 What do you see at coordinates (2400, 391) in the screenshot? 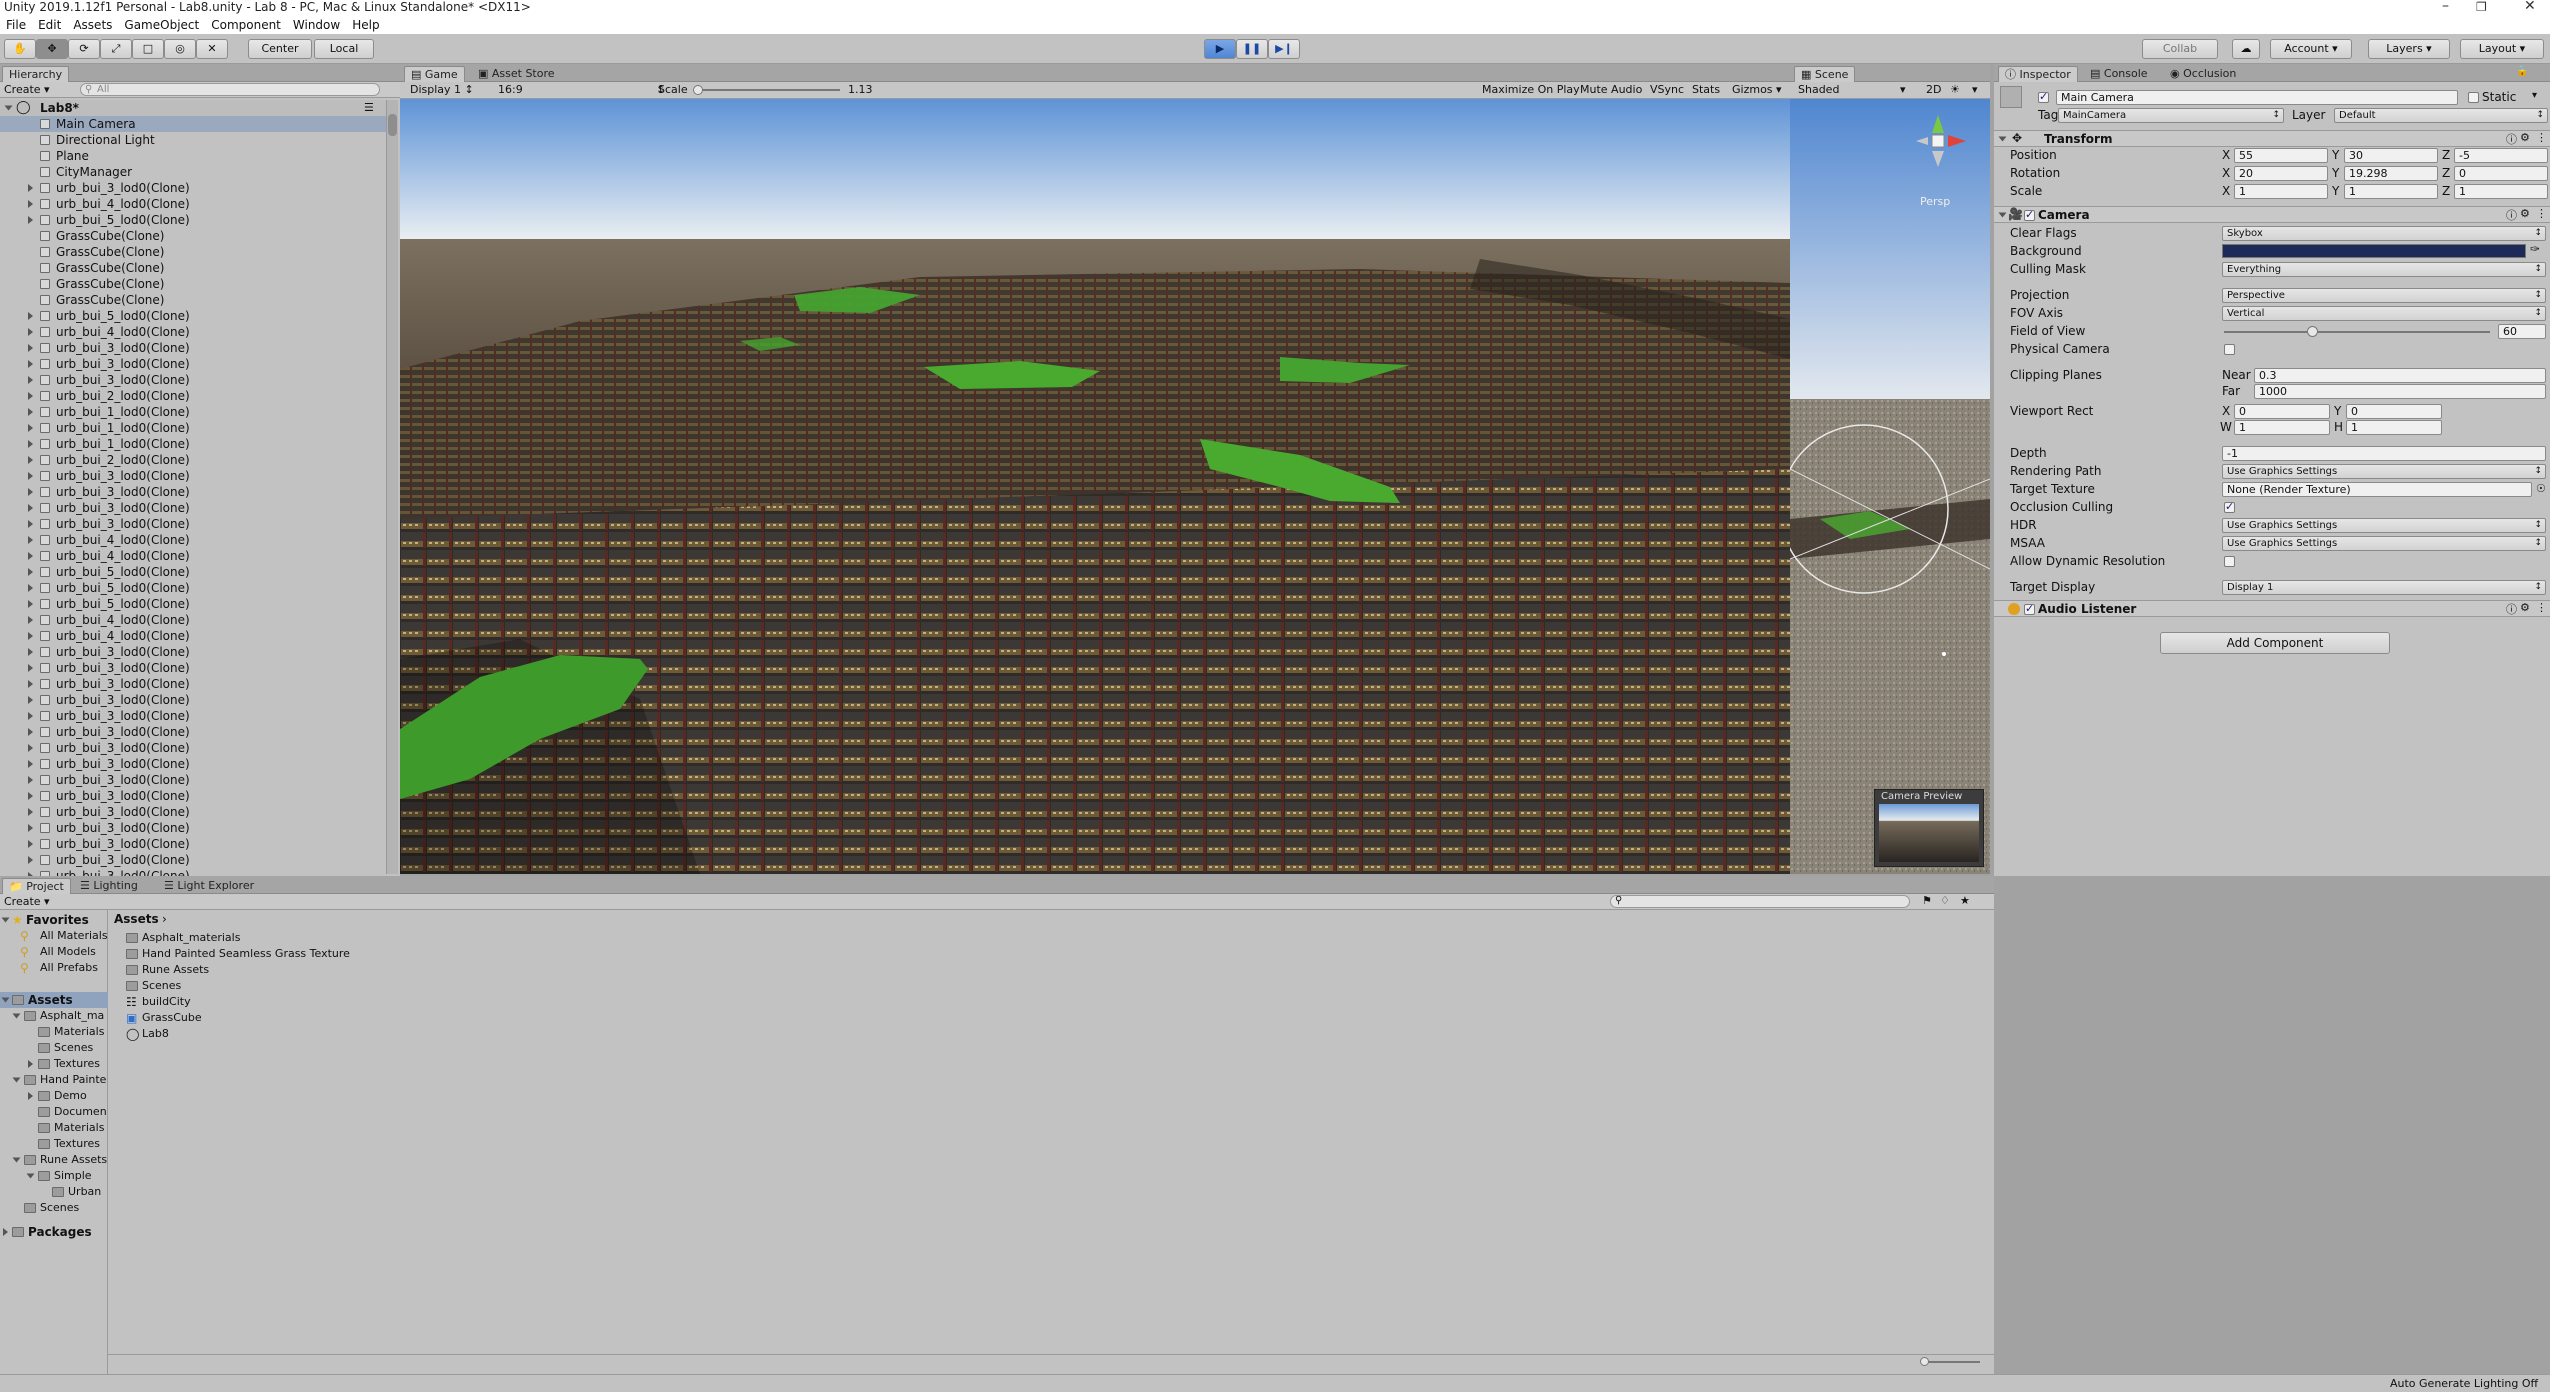
I see `far-field: 1000` at bounding box center [2400, 391].